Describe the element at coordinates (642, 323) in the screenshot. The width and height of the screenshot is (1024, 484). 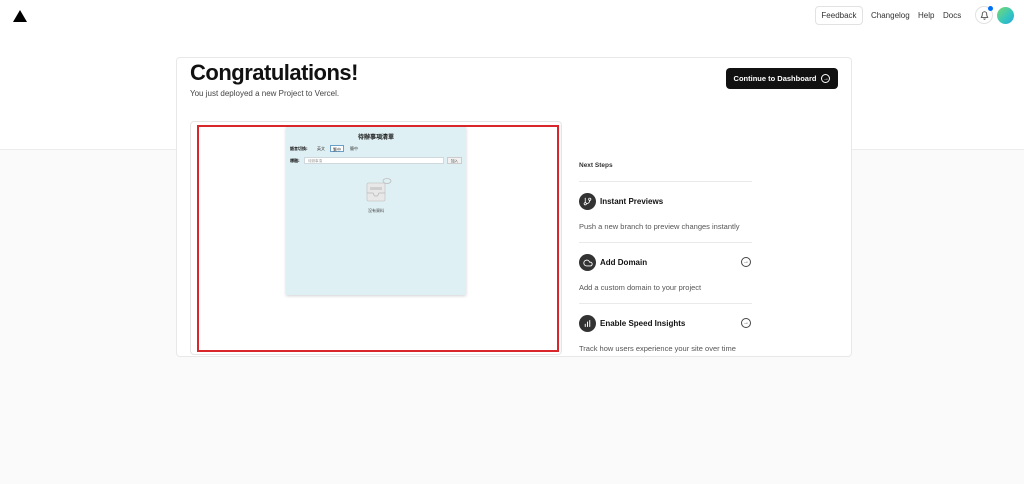
I see `step-title-speed-insights: Enable Speed Insights` at that location.